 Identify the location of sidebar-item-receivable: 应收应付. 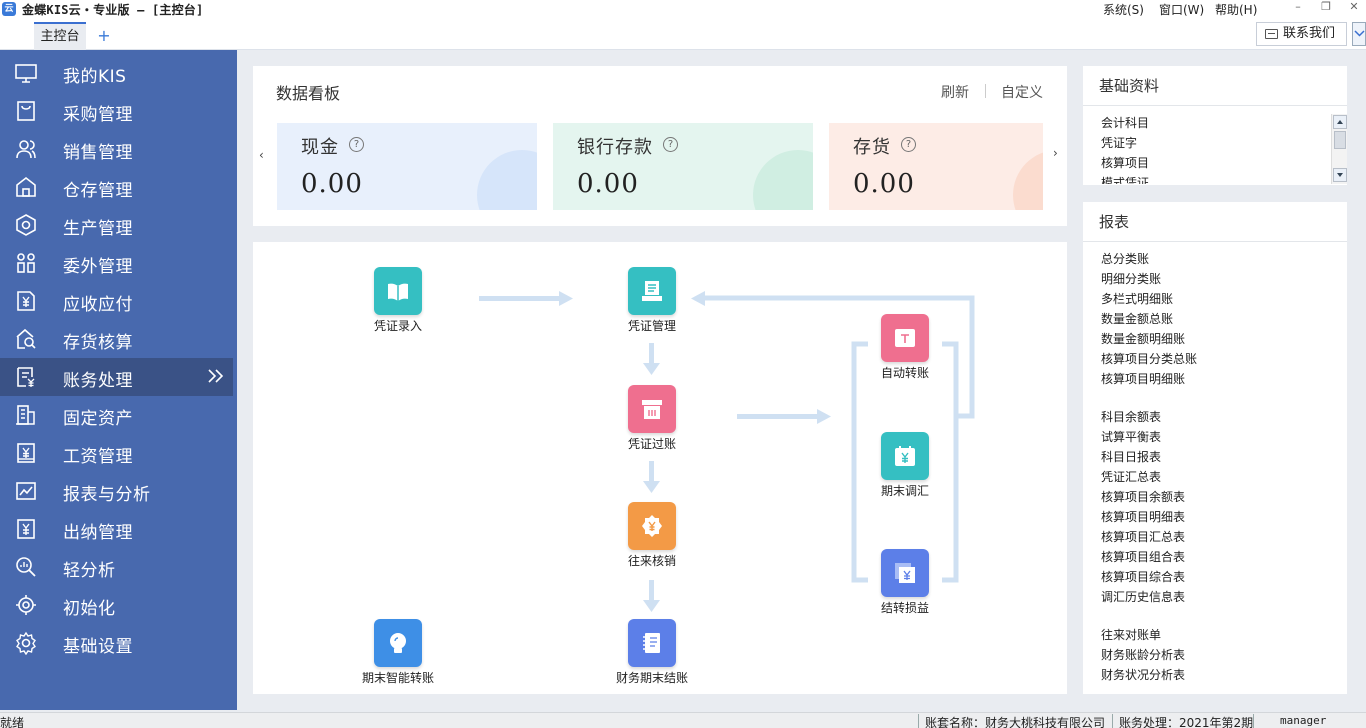
(118, 301).